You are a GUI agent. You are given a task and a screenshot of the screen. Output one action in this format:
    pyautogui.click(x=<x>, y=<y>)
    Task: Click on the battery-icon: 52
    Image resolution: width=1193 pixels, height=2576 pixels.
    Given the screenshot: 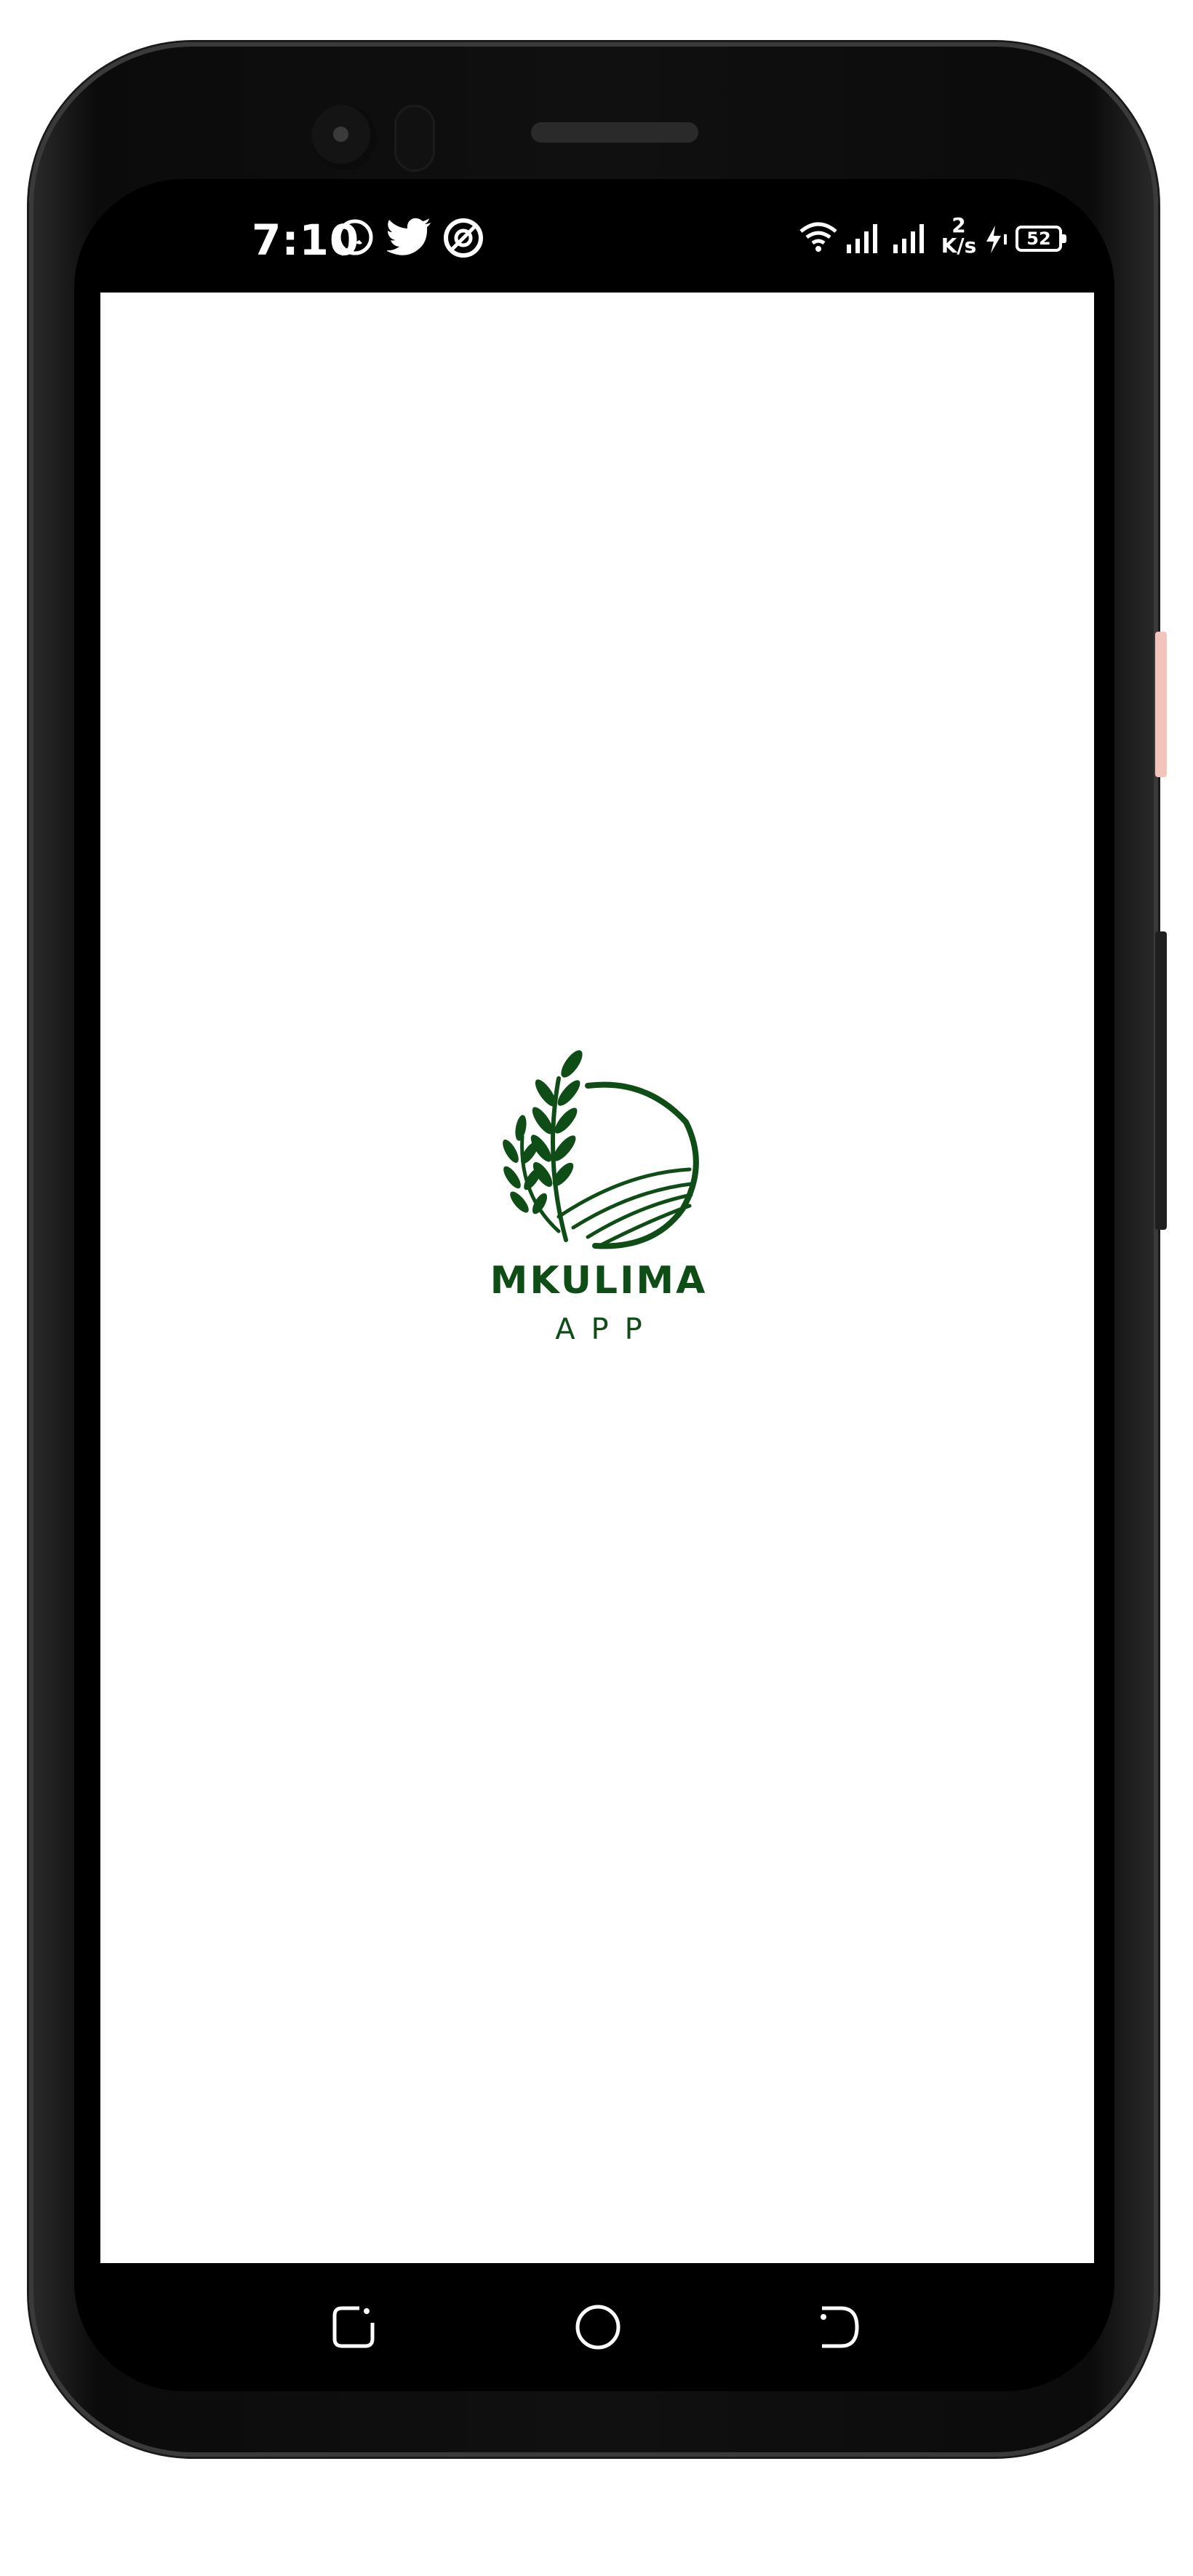 What is the action you would take?
    pyautogui.click(x=1041, y=239)
    